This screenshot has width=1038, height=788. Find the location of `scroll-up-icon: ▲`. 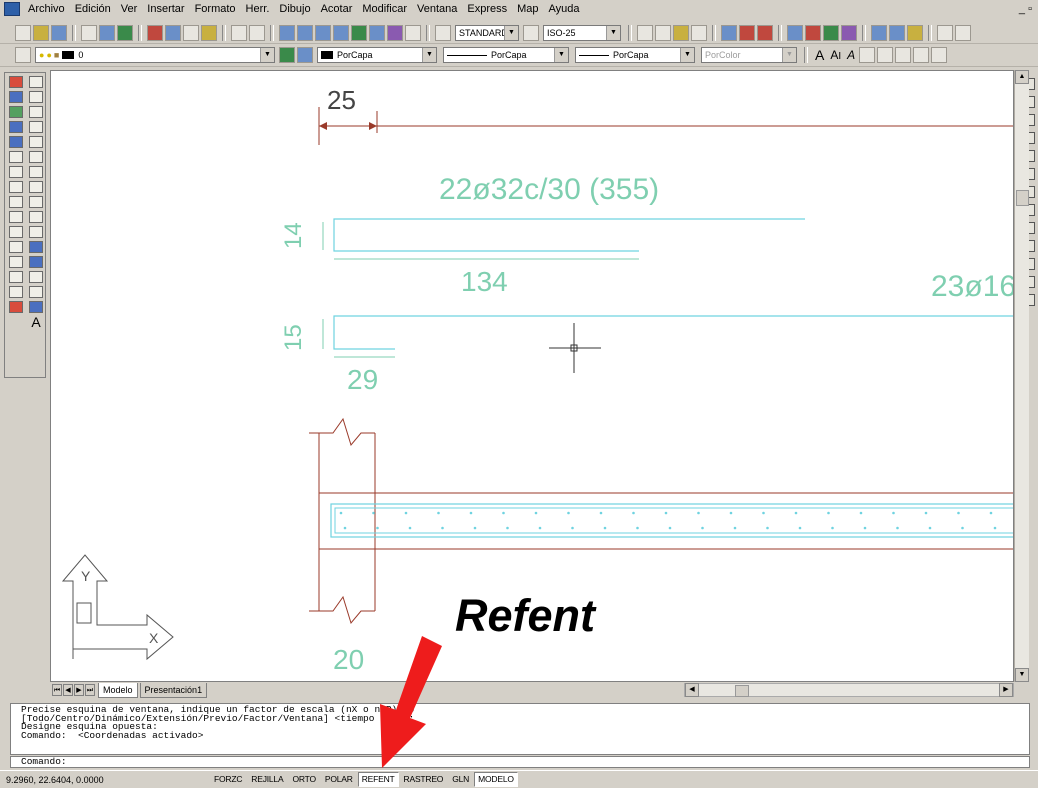

scroll-up-icon: ▲ is located at coordinates (1022, 77).